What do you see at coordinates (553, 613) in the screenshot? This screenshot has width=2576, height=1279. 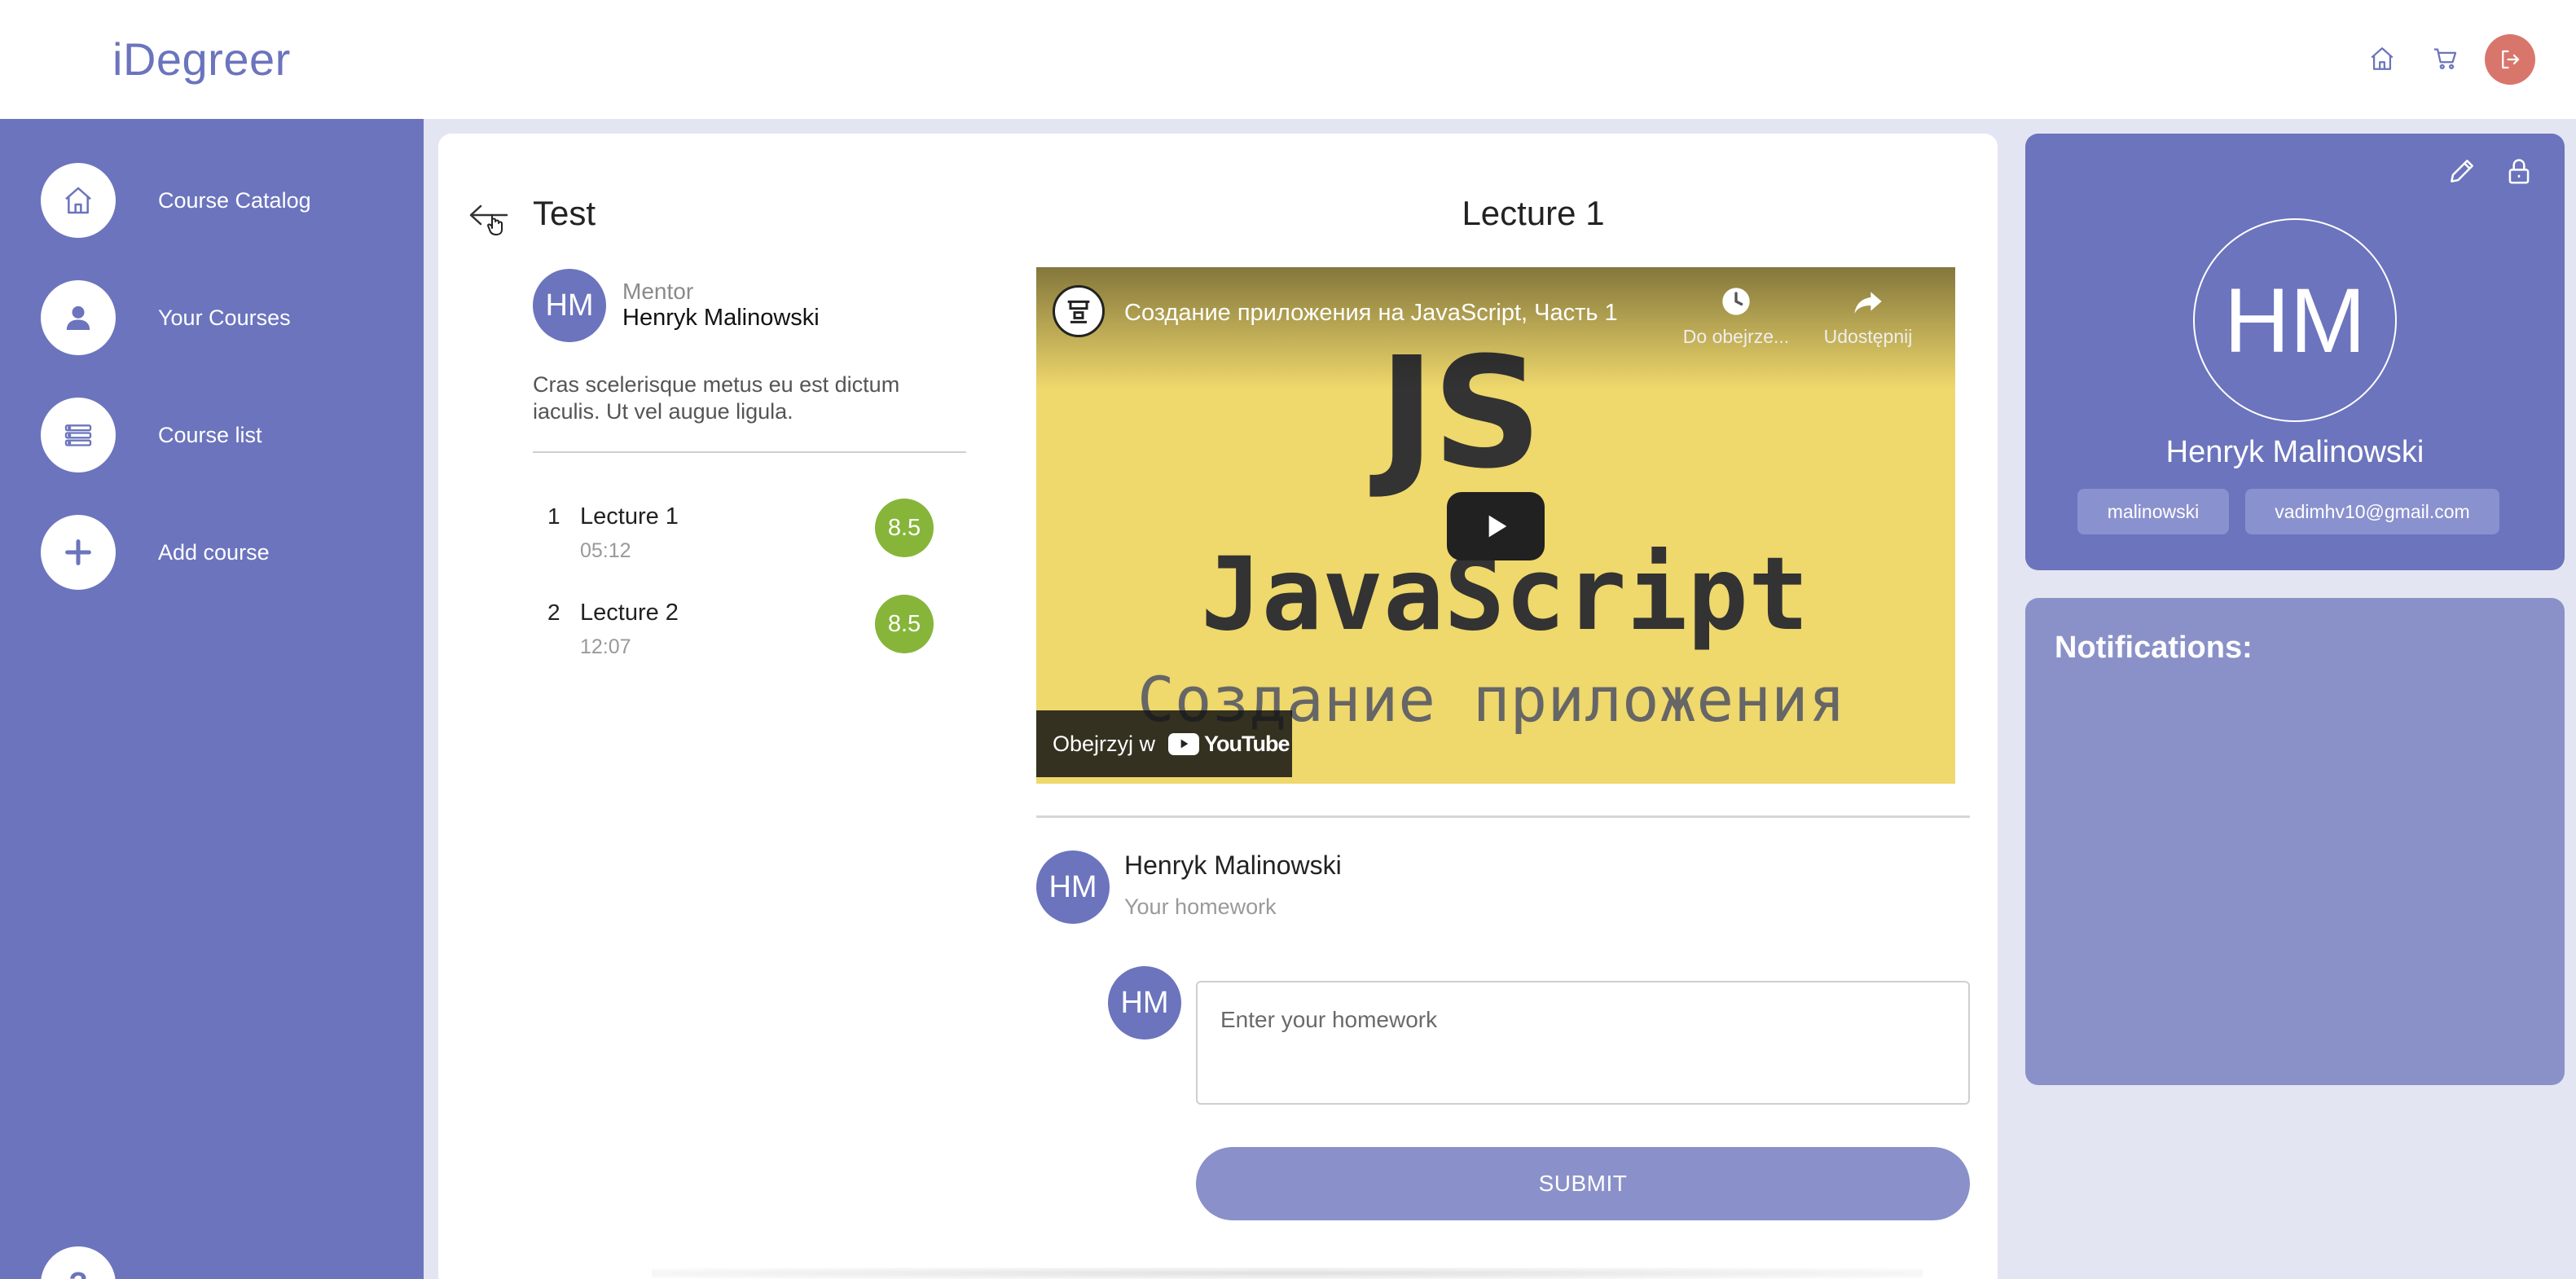 I see `lecture-number: 2` at bounding box center [553, 613].